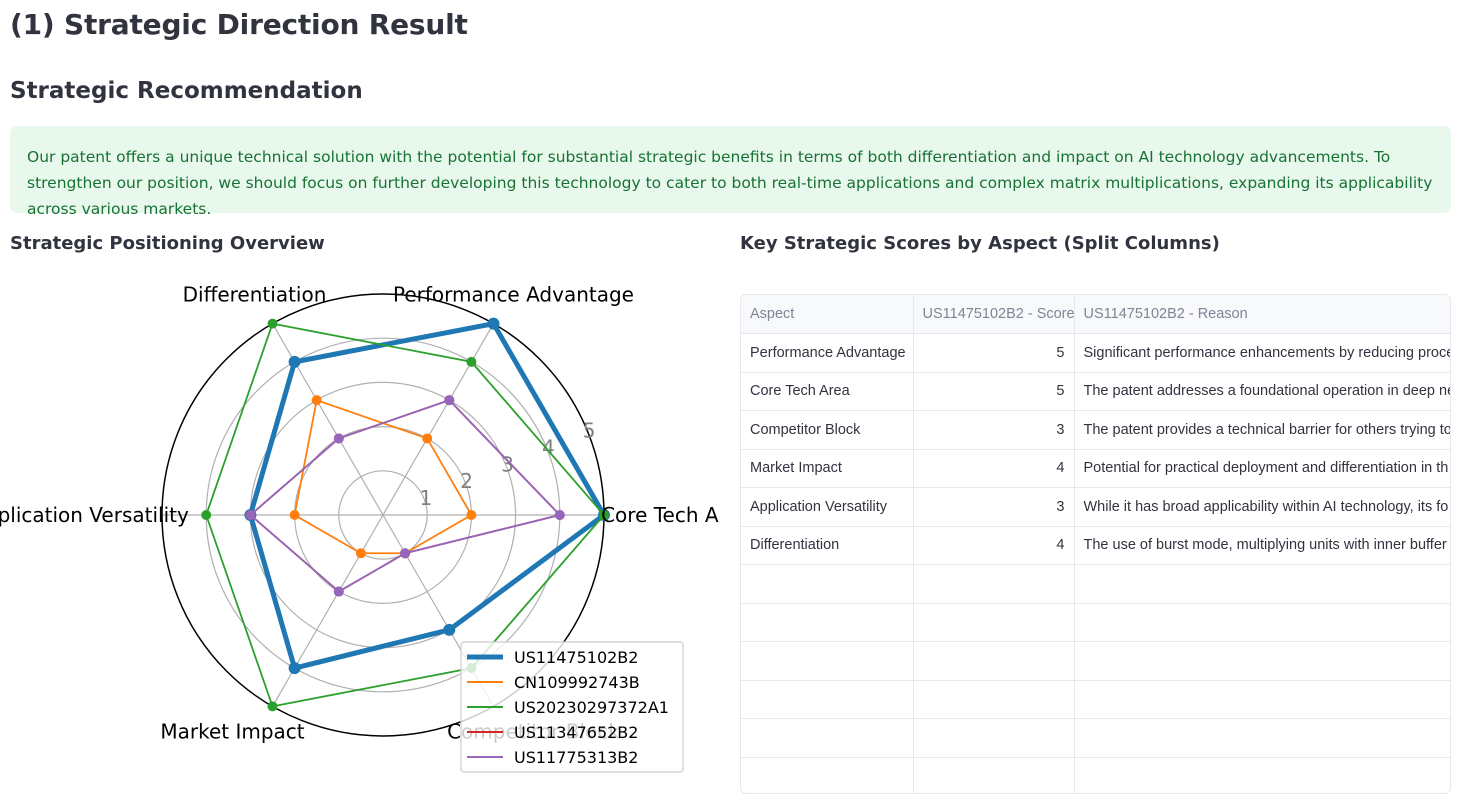 The height and width of the screenshot is (794, 1476). Describe the element at coordinates (589, 430) in the screenshot. I see `radial-tick-label: 5` at that location.